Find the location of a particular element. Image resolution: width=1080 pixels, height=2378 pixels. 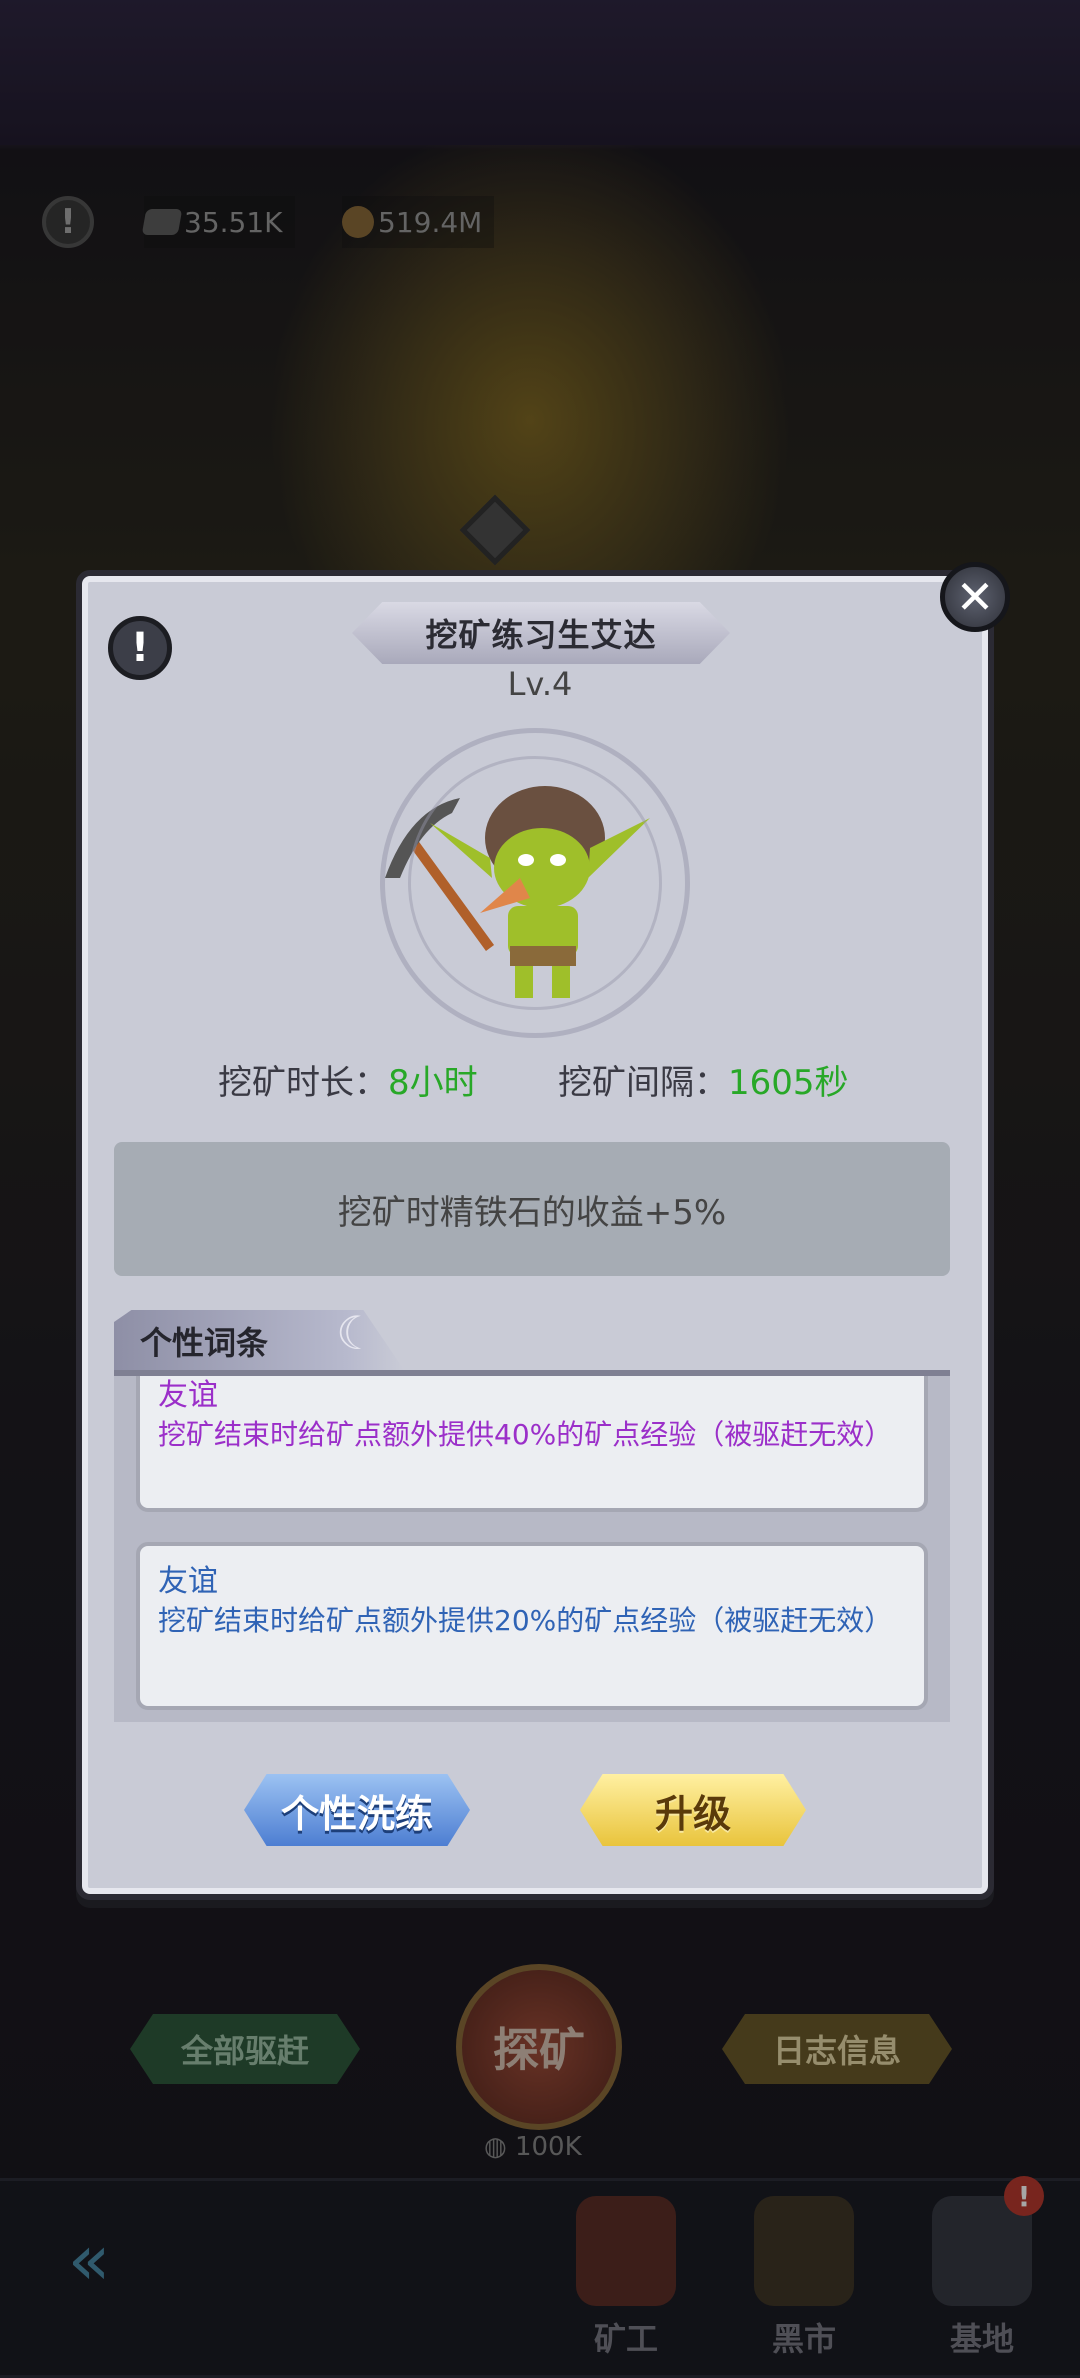

miner-portrait is located at coordinates (535, 883).